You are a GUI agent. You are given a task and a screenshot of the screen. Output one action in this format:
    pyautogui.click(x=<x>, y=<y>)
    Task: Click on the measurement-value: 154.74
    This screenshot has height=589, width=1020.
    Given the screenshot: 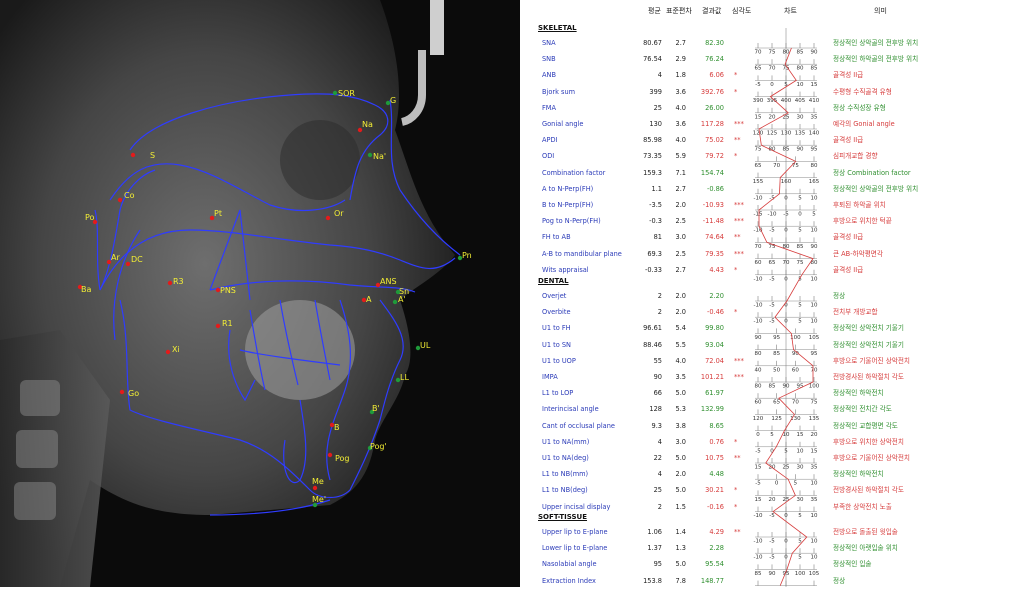 What is the action you would take?
    pyautogui.click(x=712, y=172)
    